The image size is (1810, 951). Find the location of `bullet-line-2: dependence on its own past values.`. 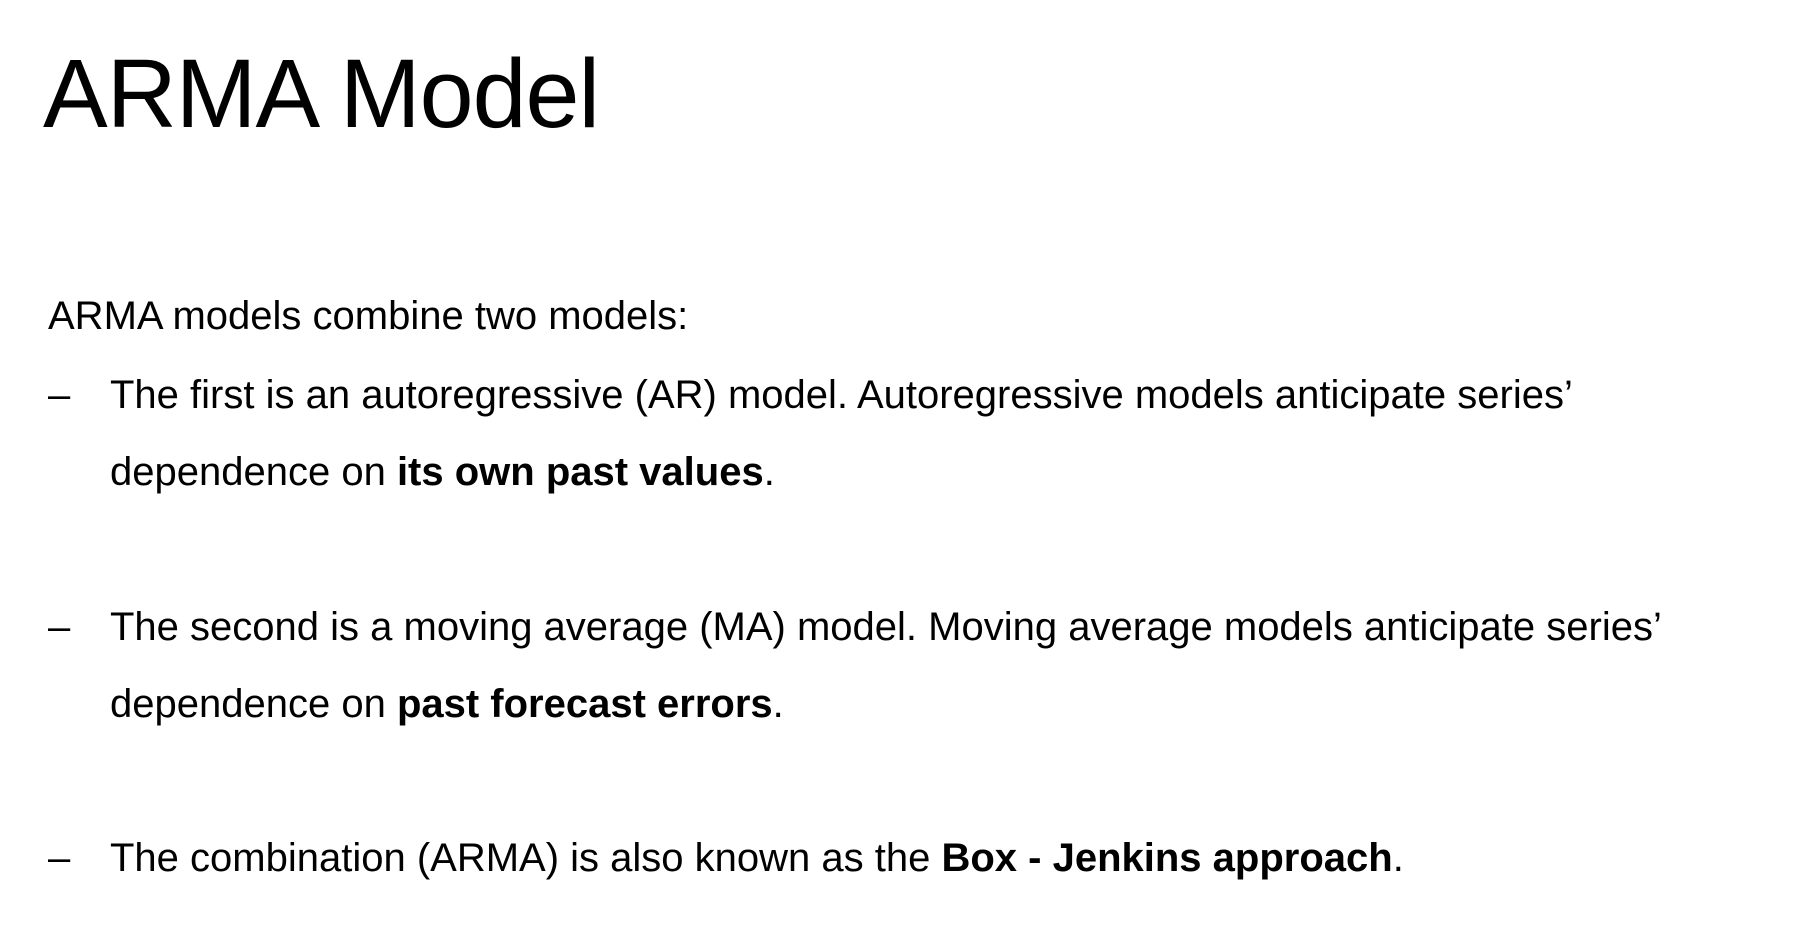

bullet-line-2: dependence on its own past values. is located at coordinates (955, 472).